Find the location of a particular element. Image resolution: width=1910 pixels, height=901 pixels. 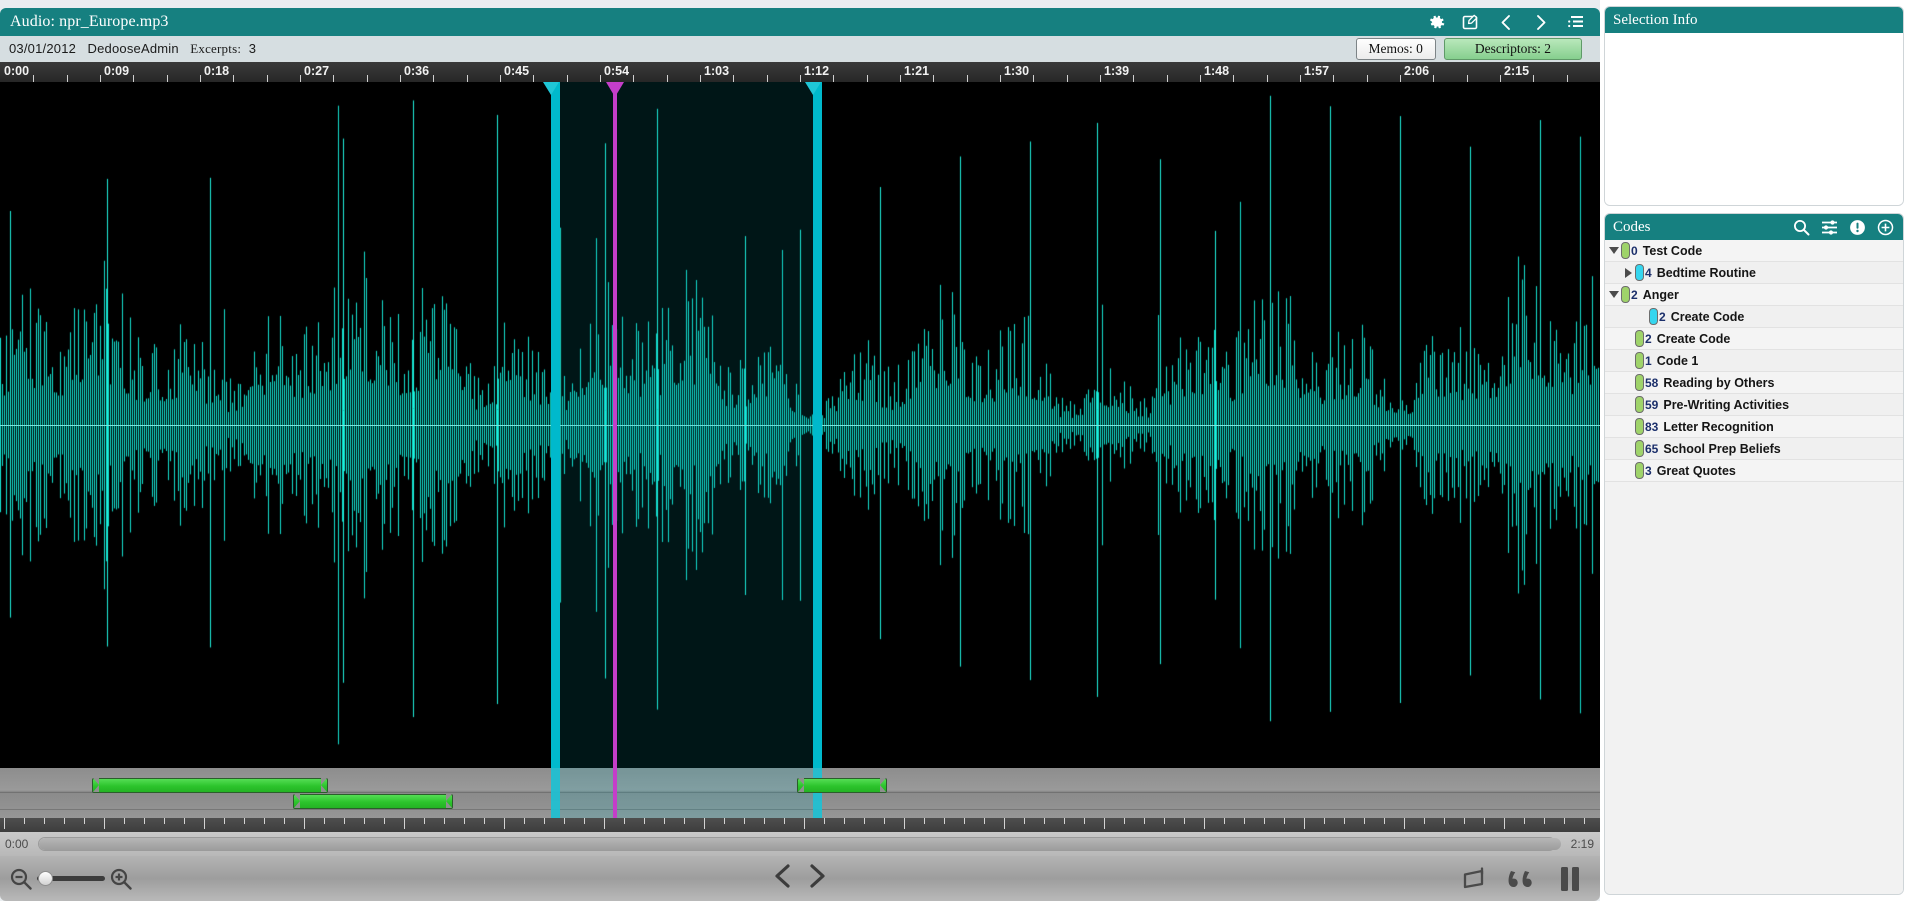

position-thumb is located at coordinates (800, 844).